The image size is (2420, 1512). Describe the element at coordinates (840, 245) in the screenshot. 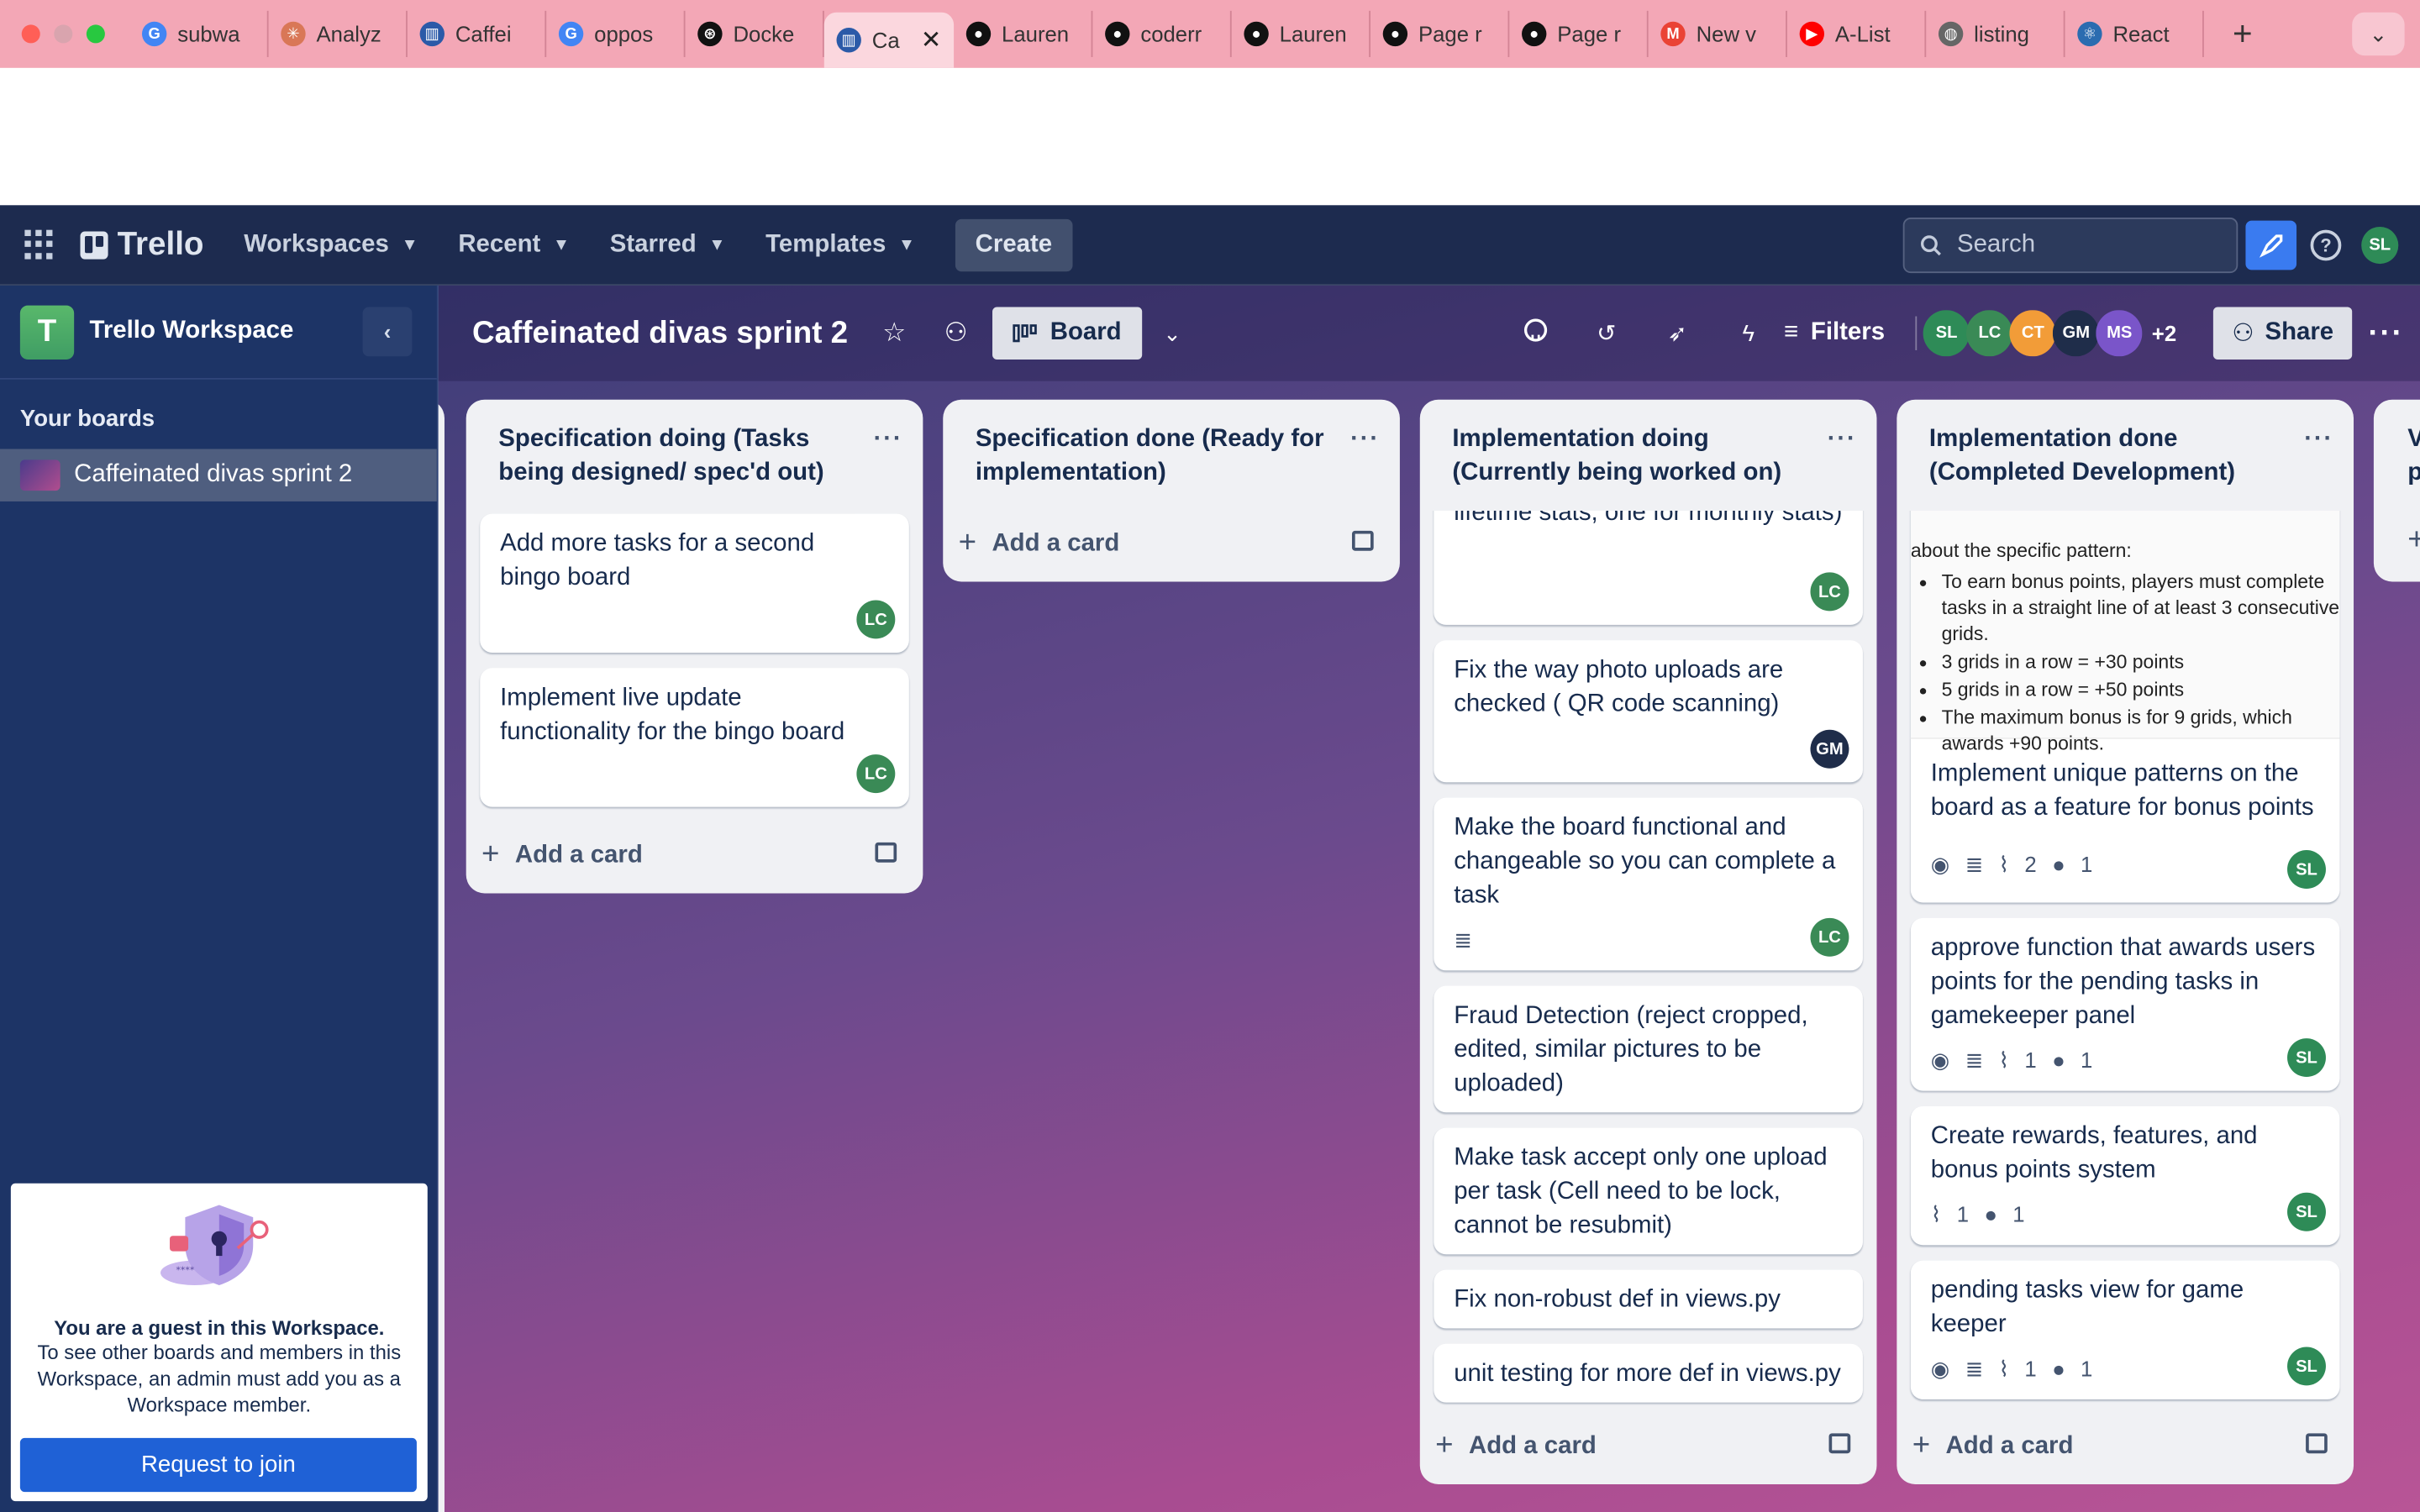

I see `nav-templates: Templates ▼` at that location.